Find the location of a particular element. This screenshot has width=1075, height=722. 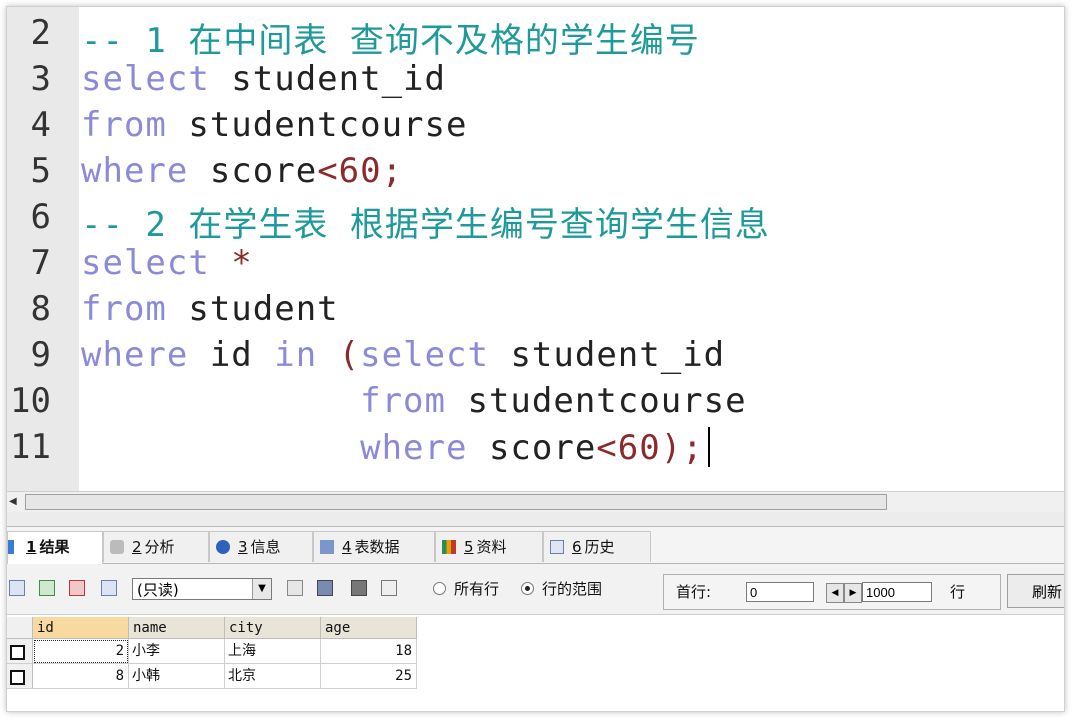

copy-row-icon is located at coordinates (109, 588).